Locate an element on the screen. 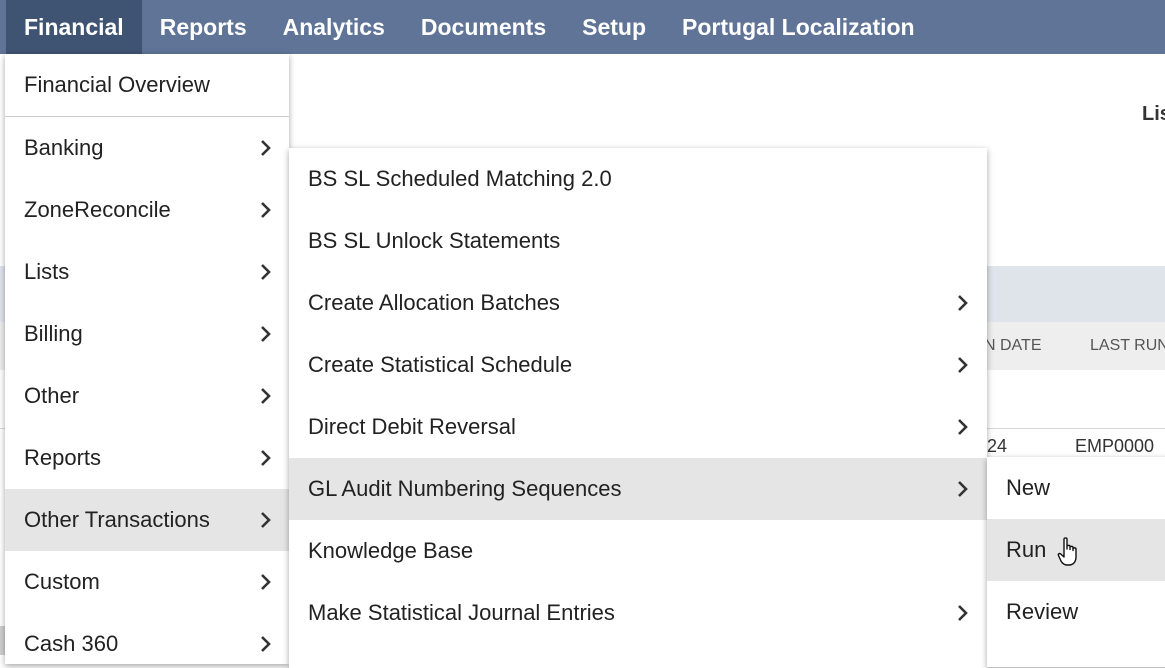  menu-item-run: Run is located at coordinates (1076, 550).